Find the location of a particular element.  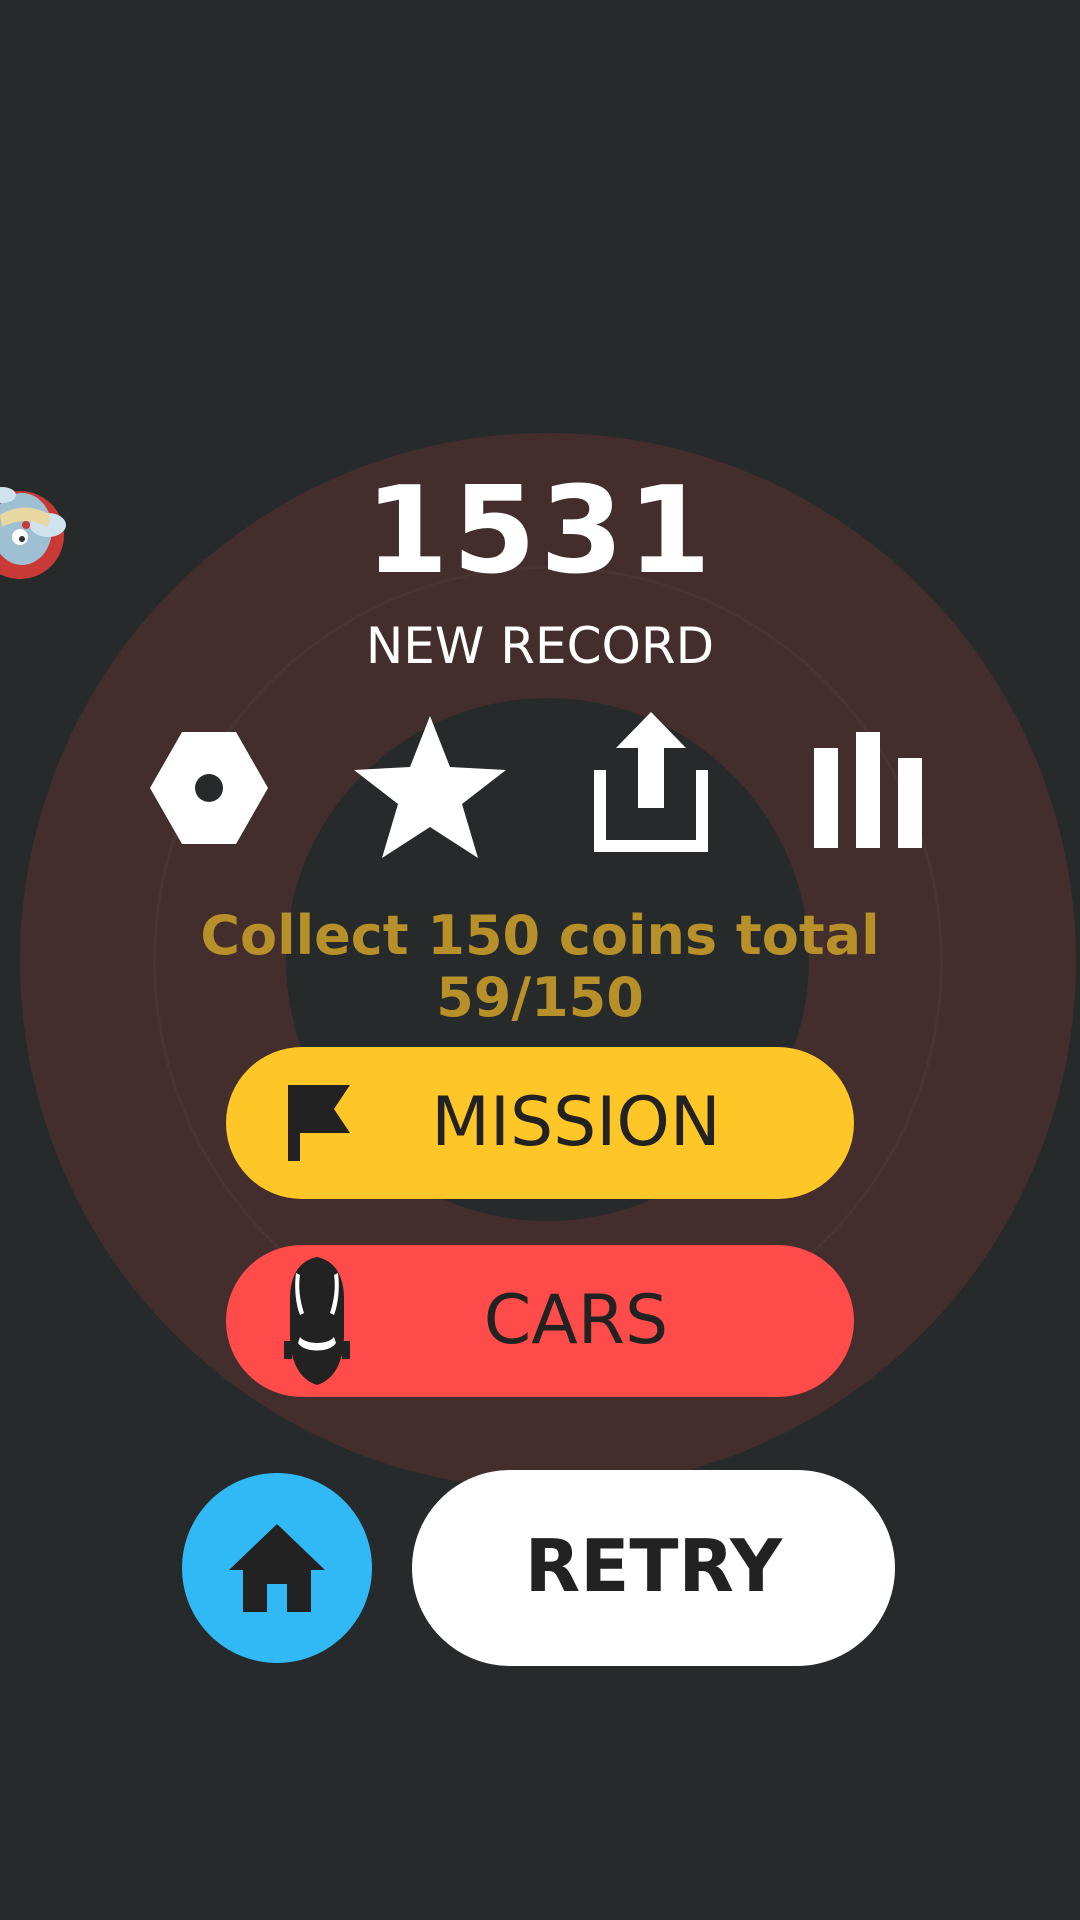

star-icon is located at coordinates (430, 787).